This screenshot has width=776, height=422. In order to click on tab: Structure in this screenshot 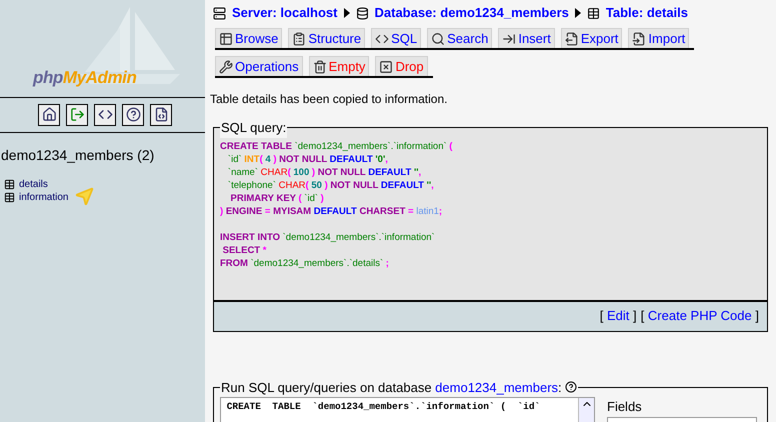, I will do `click(327, 38)`.